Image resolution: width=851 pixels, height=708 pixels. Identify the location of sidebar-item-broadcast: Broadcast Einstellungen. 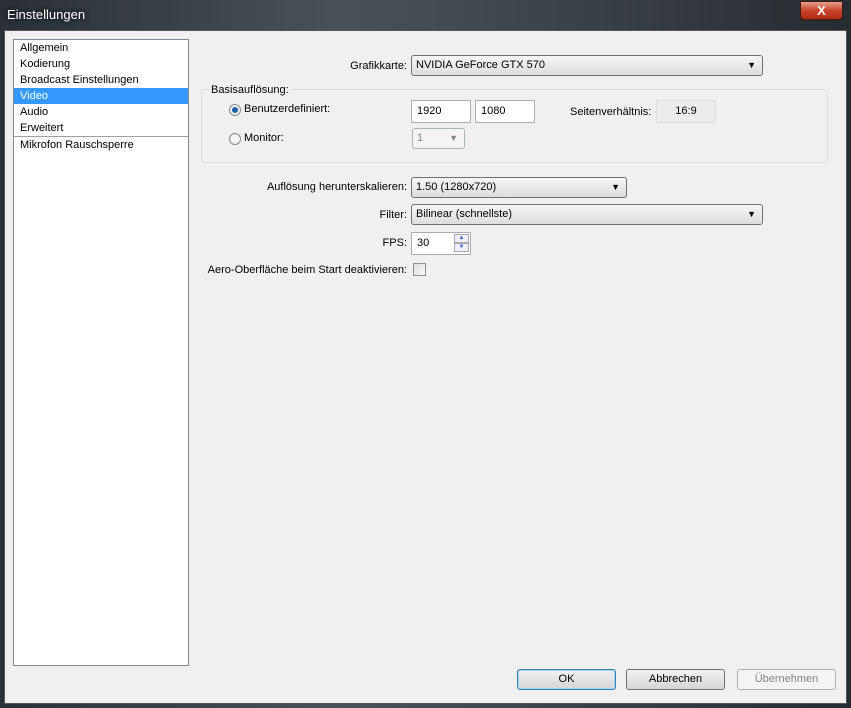
(101, 80).